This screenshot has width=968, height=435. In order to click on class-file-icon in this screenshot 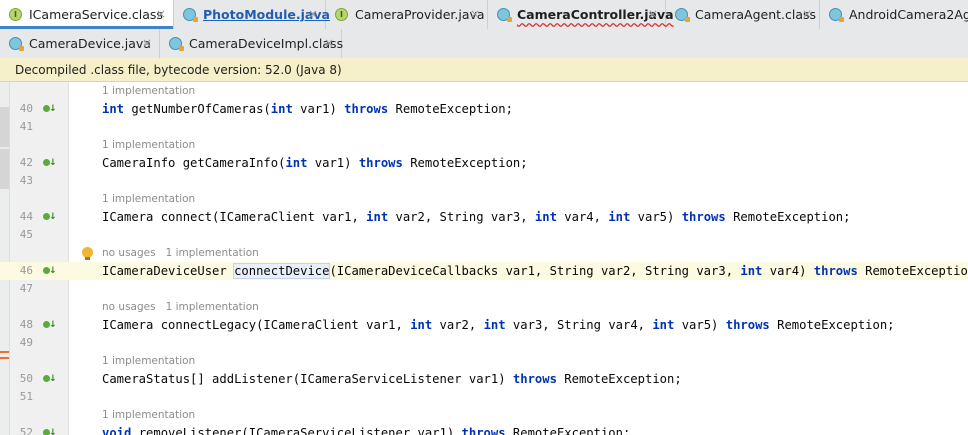, I will do `click(190, 15)`.